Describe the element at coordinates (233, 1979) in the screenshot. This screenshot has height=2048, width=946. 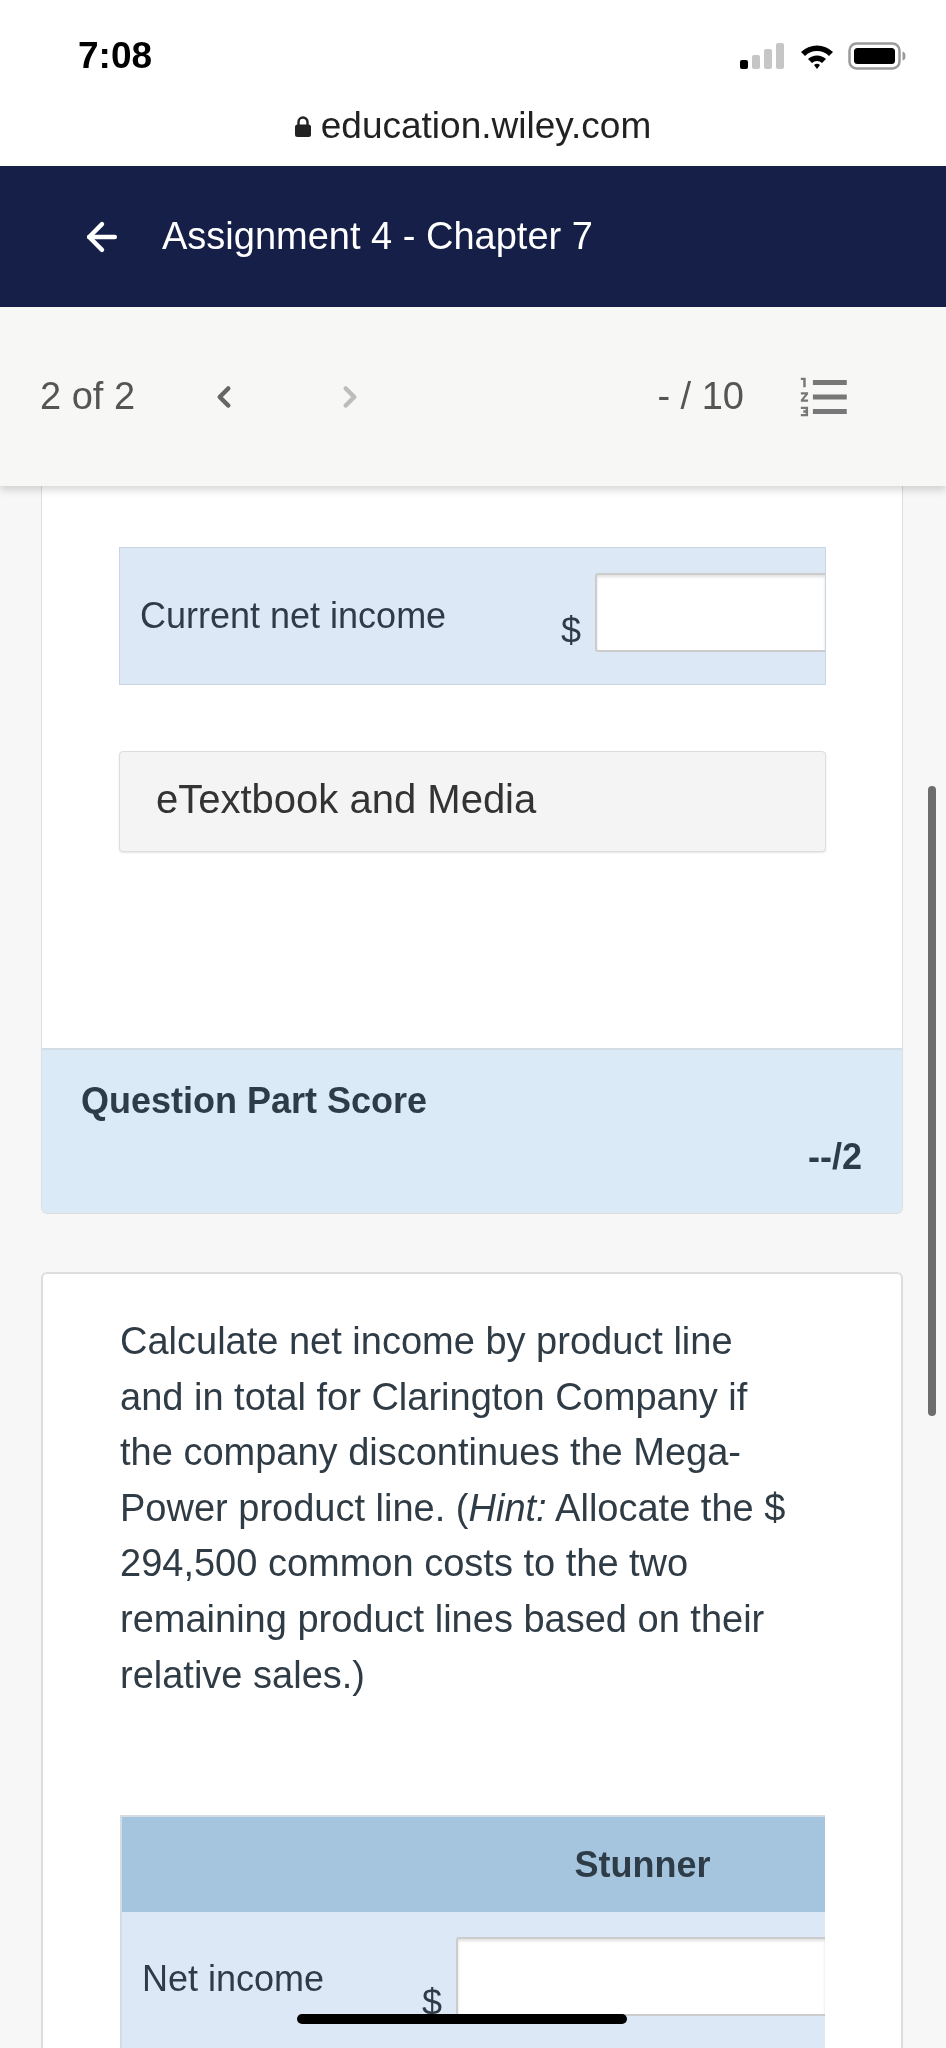
I see `row-label: Net income` at that location.